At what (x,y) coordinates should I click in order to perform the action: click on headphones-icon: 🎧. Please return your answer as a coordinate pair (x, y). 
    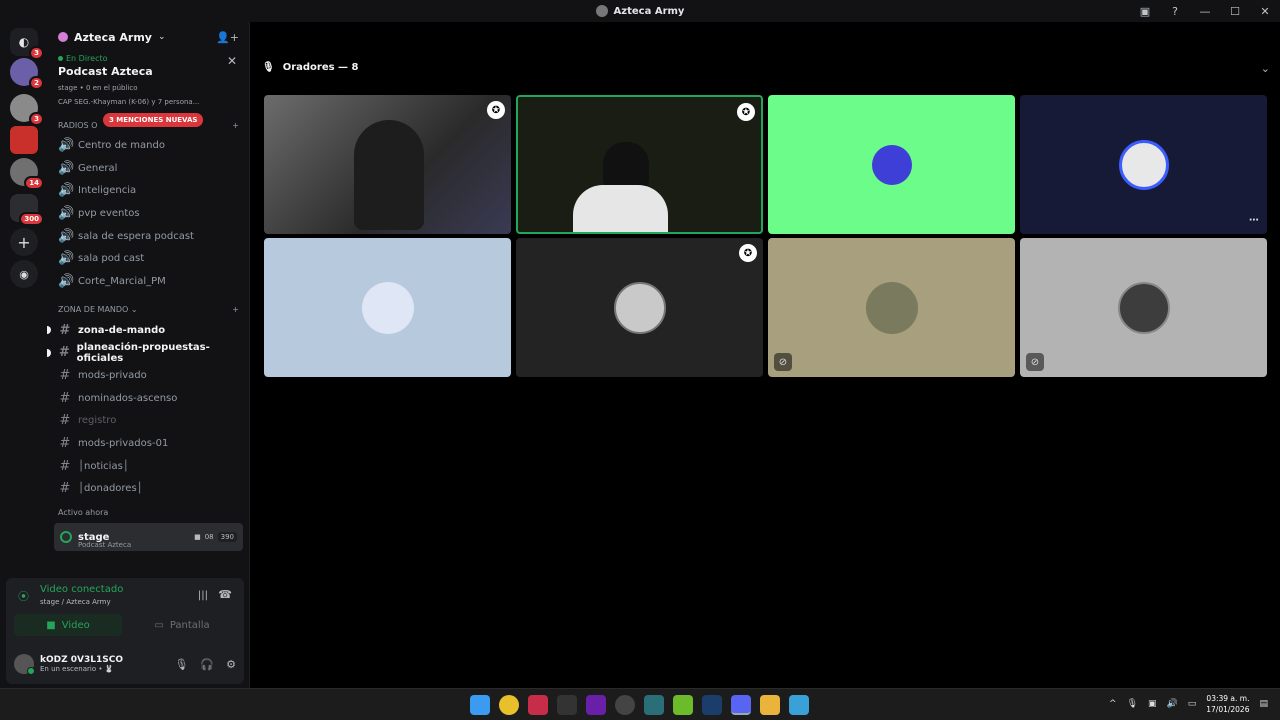
    Looking at the image, I should click on (207, 664).